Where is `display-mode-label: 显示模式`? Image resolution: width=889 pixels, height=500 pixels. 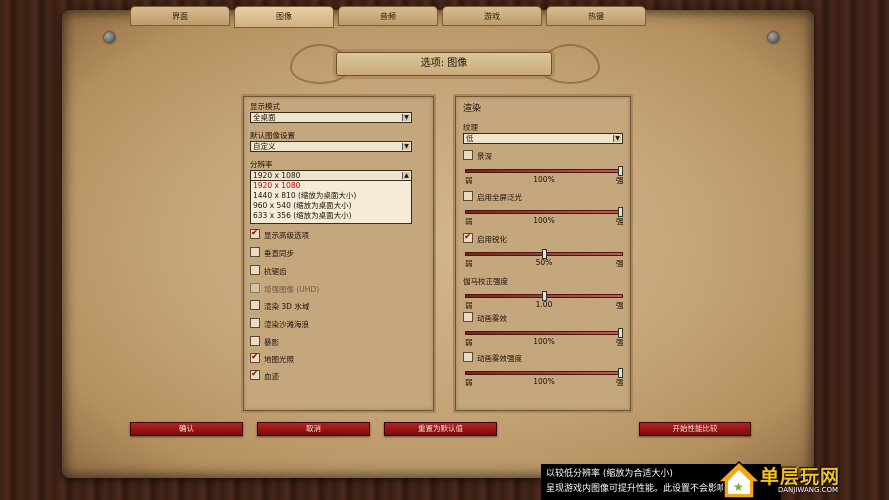 display-mode-label: 显示模式 is located at coordinates (265, 106).